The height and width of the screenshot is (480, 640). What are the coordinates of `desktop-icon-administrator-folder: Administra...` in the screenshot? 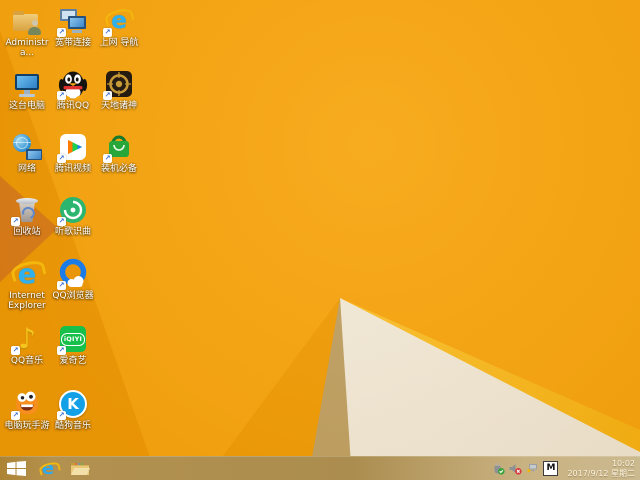 It's located at (27, 31).